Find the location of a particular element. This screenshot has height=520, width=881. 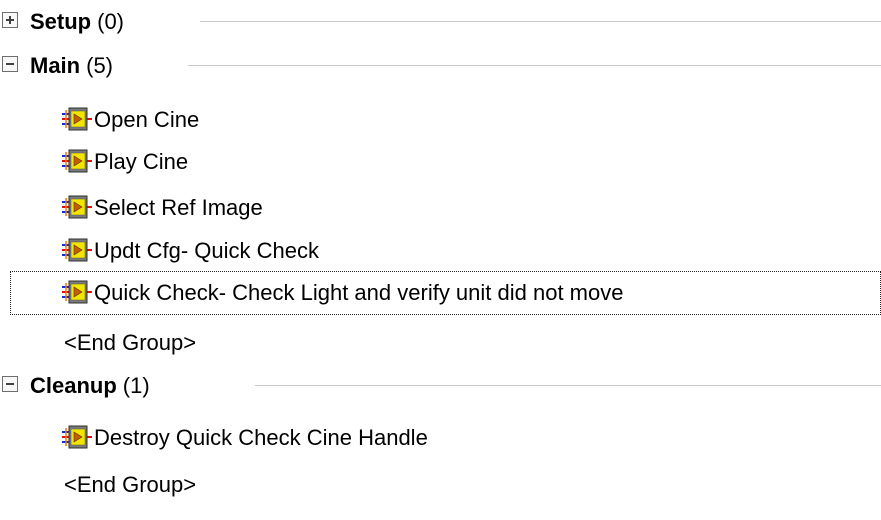

step-row-destroy-handle: Destroy Quick Check Cine Handle is located at coordinates (440, 438).